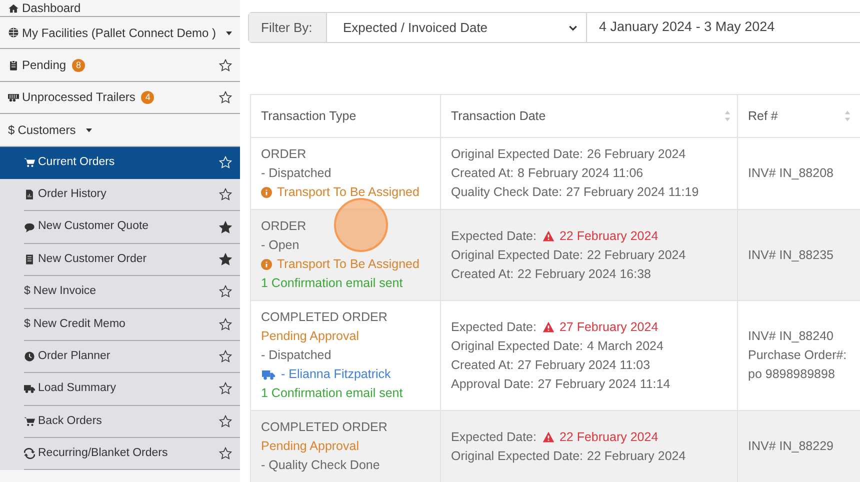  Describe the element at coordinates (791, 446) in the screenshot. I see `reference-text: INV# IN_88229` at that location.